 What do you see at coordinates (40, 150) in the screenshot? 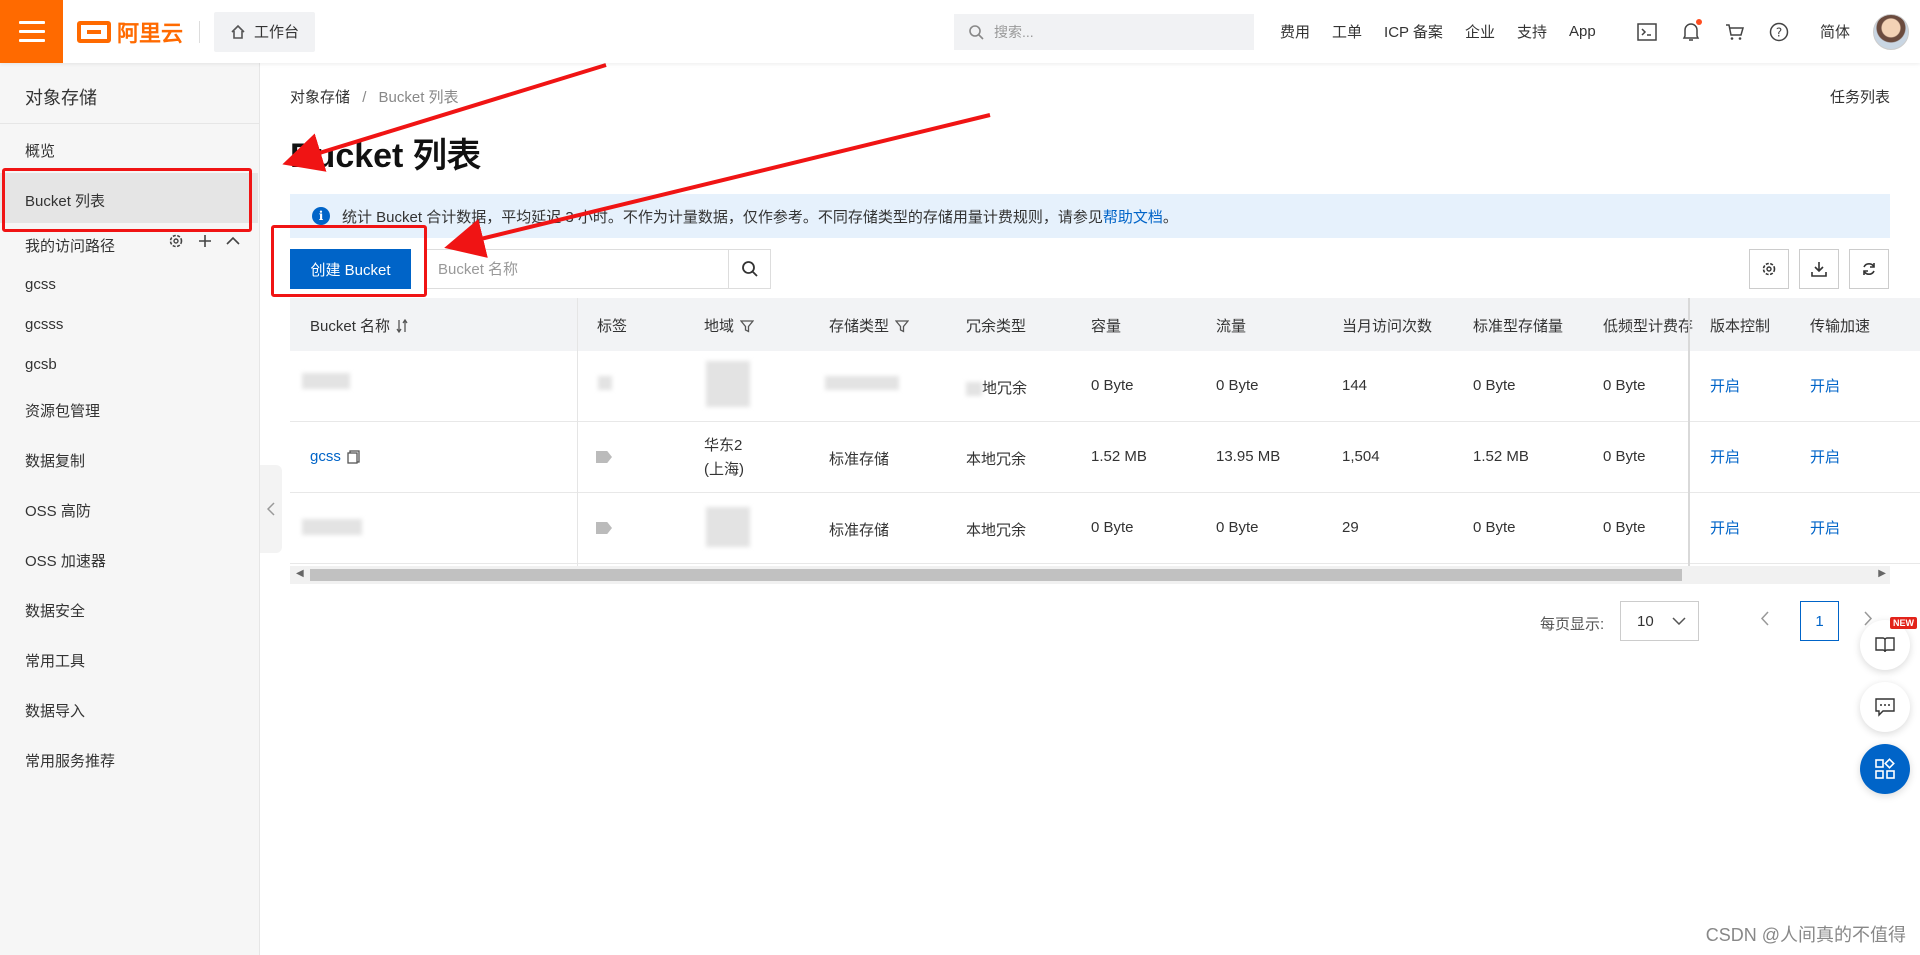
I see `sidebar-item-overview: 概览` at bounding box center [40, 150].